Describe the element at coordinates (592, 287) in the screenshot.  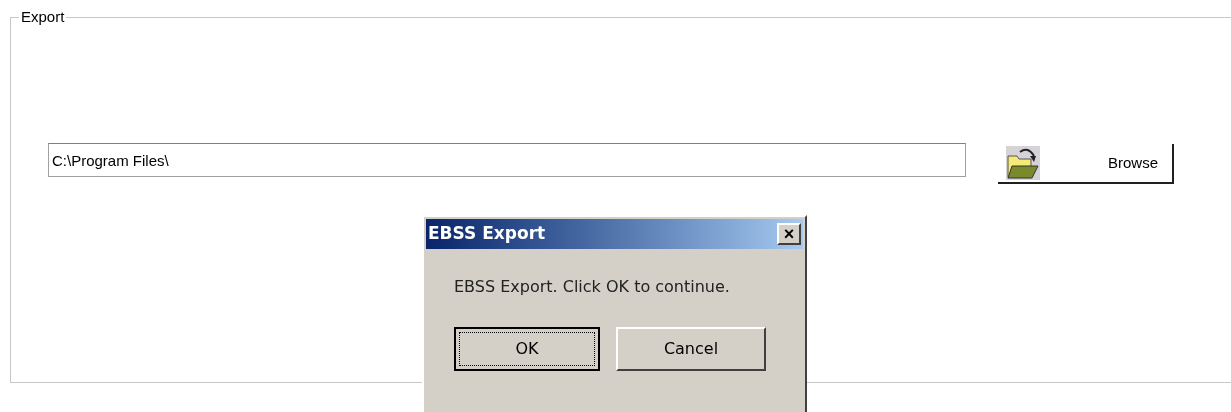
I see `dialog-message: EBSS Export. Click OK to continue.` at that location.